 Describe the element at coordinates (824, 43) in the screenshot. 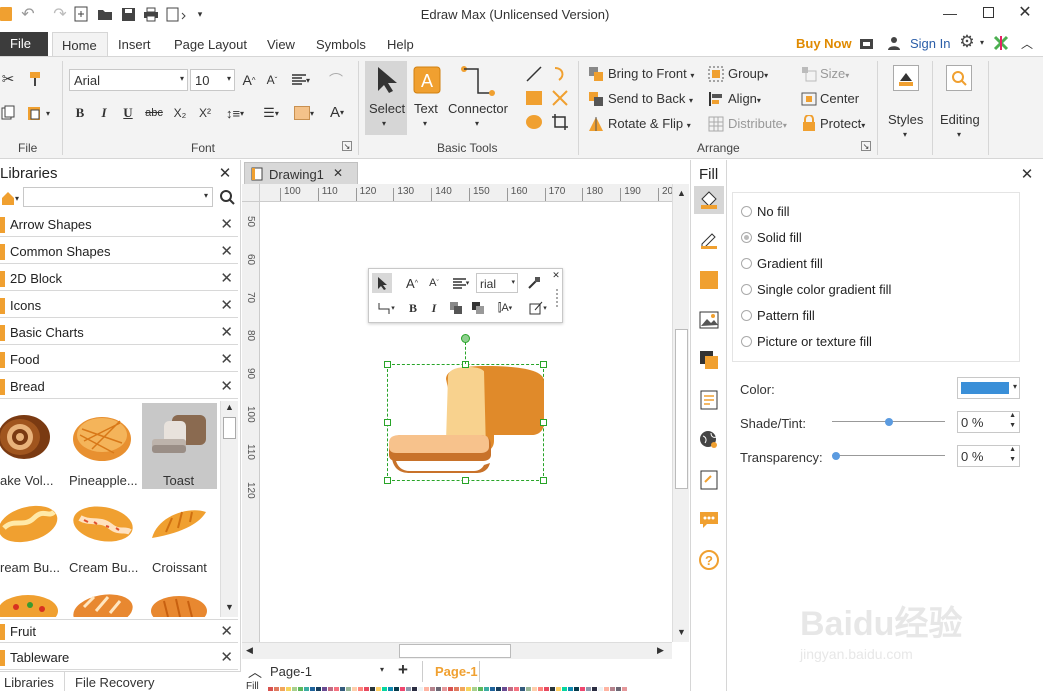

I see `buy-now-link: Buy Now` at that location.